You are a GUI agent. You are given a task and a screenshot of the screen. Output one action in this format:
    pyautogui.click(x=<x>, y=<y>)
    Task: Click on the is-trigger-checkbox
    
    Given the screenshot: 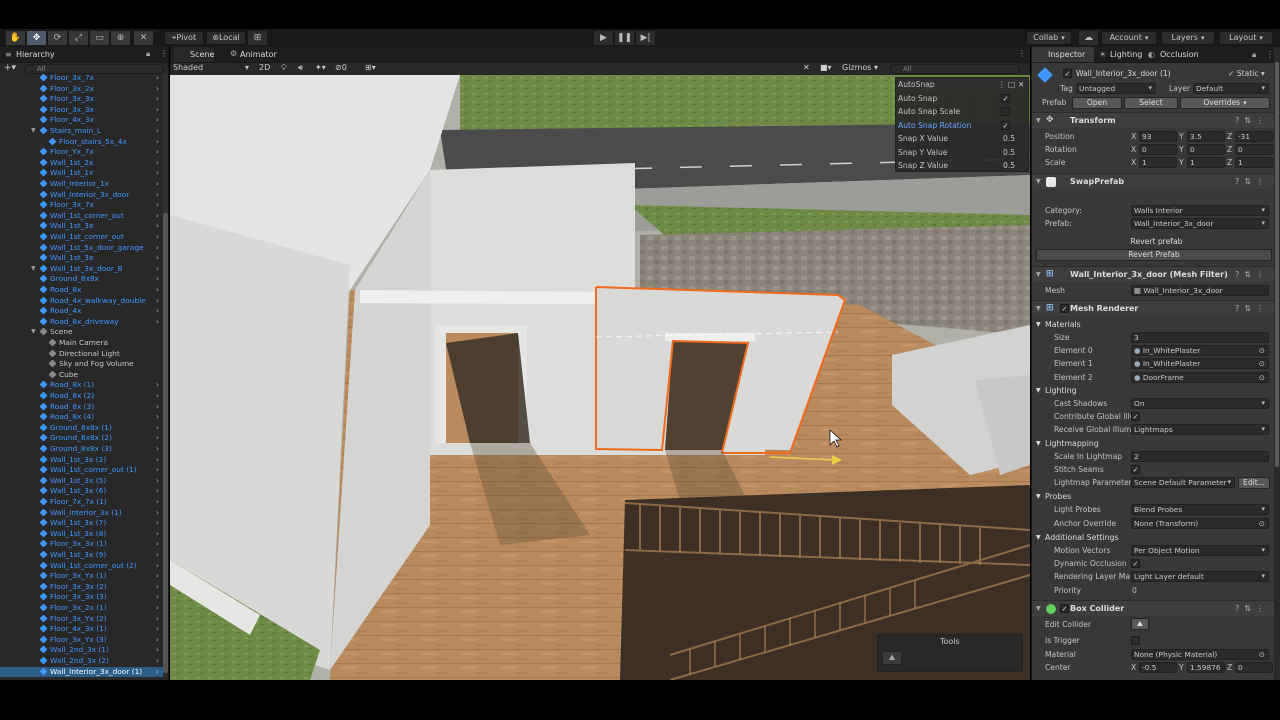 What is the action you would take?
    pyautogui.click(x=1135, y=640)
    